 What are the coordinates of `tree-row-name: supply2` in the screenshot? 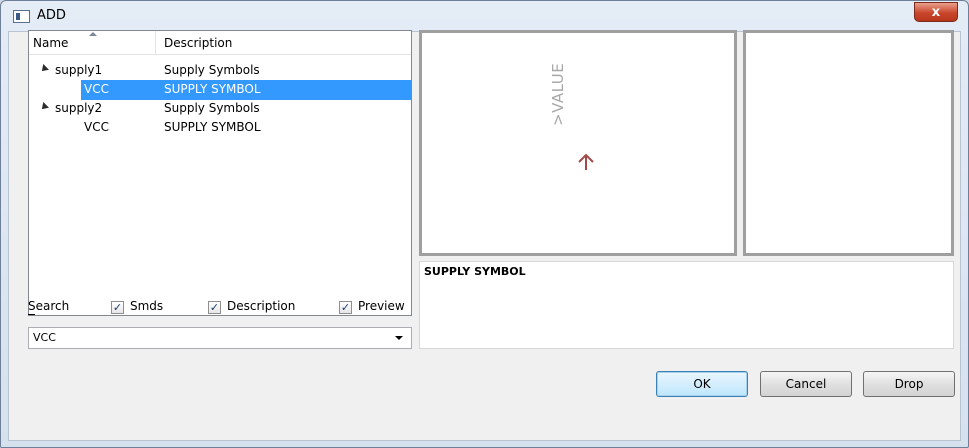 It's located at (79, 108).